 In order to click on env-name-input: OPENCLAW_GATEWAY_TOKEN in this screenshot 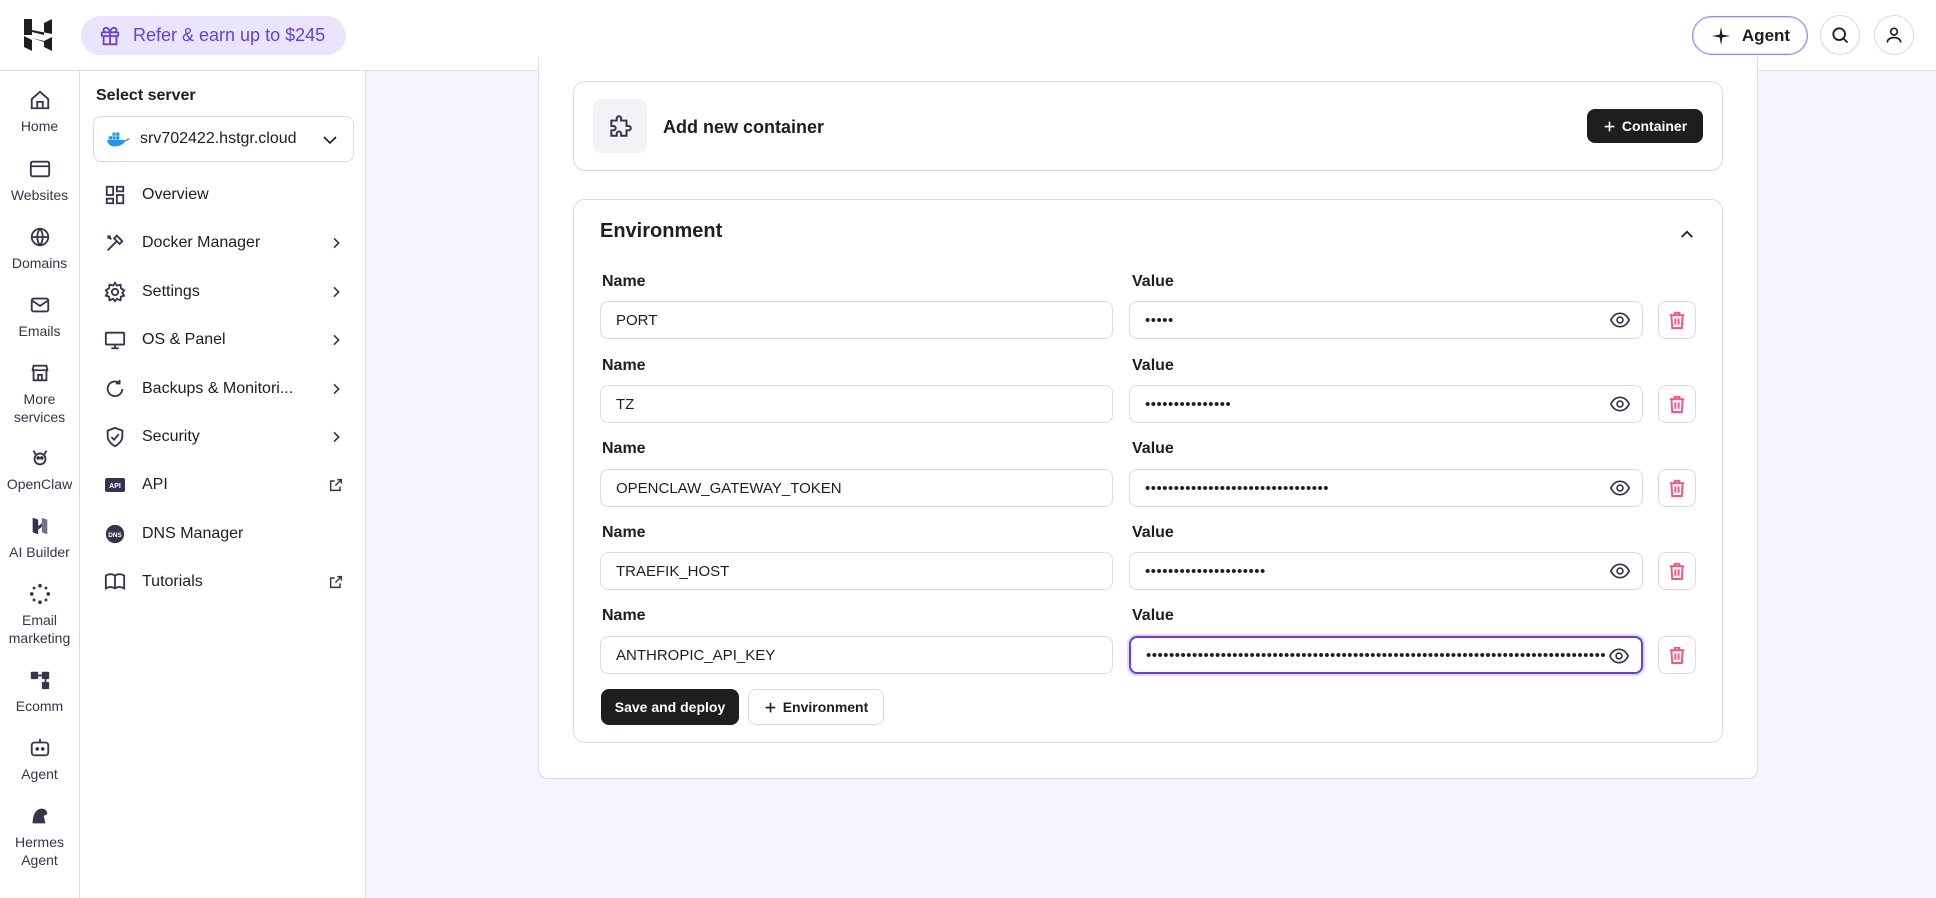, I will do `click(856, 488)`.